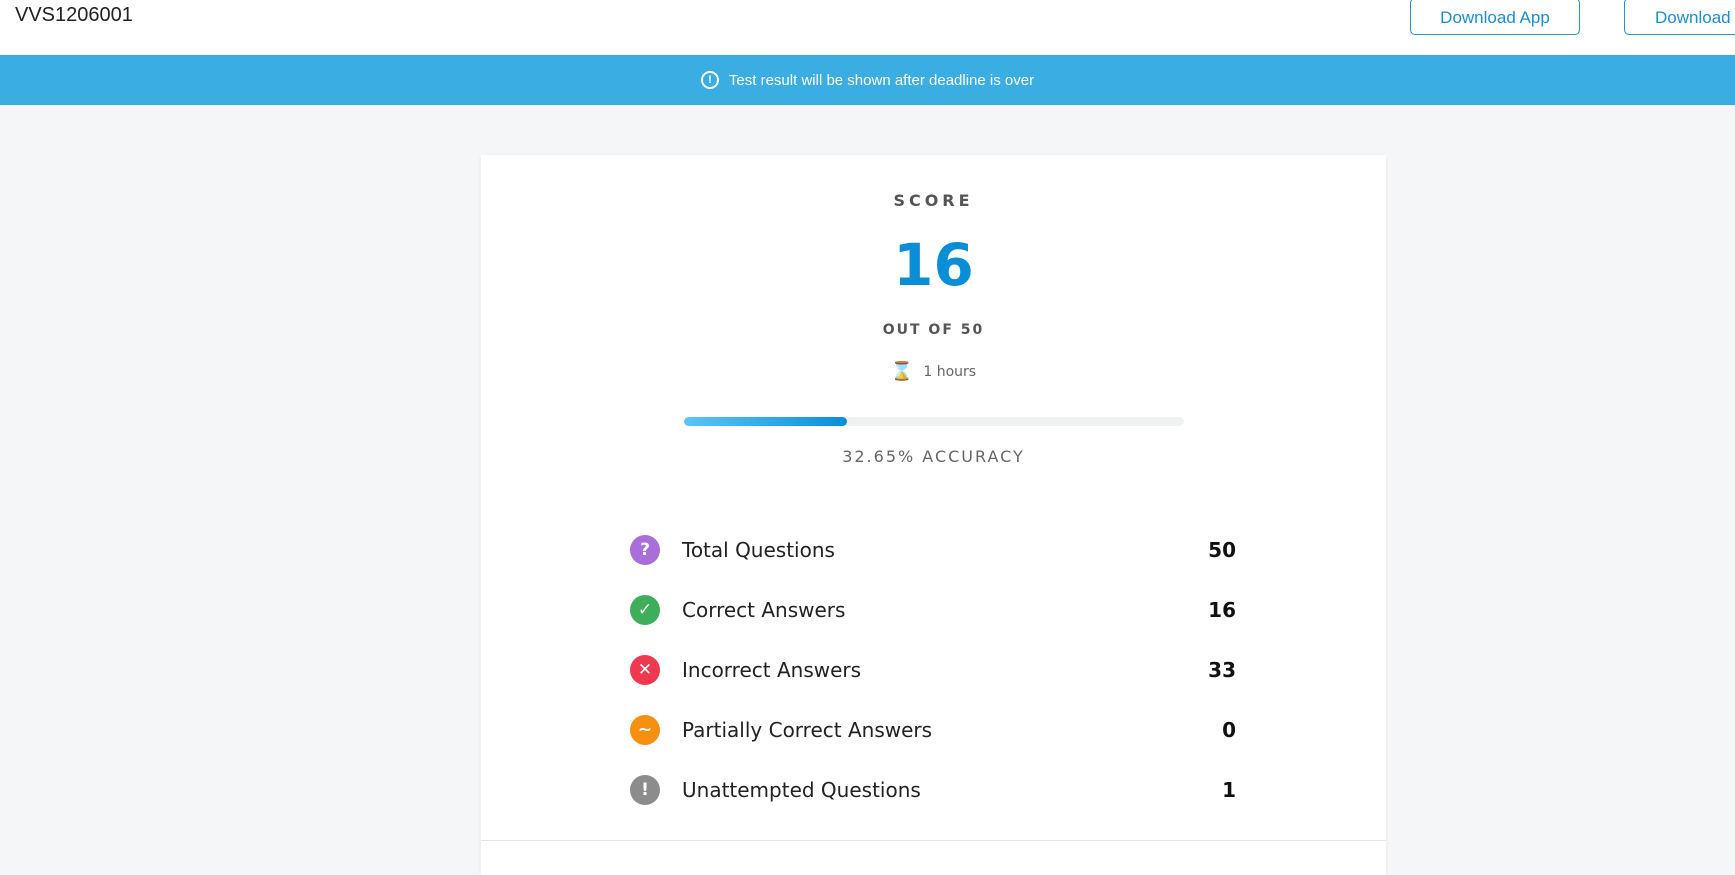 This screenshot has width=1735, height=875. I want to click on stat-row-unattempted-questions: ! Unattempted Questions 1, so click(933, 790).